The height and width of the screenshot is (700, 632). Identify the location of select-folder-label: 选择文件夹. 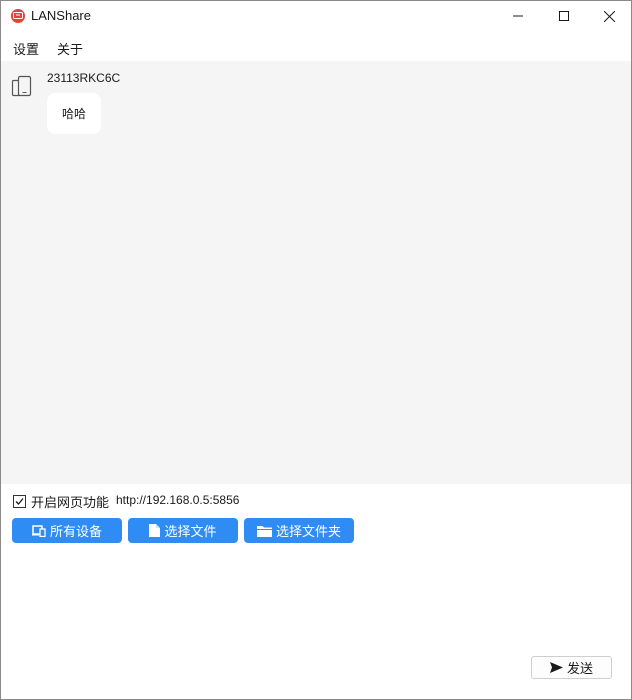
(308, 531).